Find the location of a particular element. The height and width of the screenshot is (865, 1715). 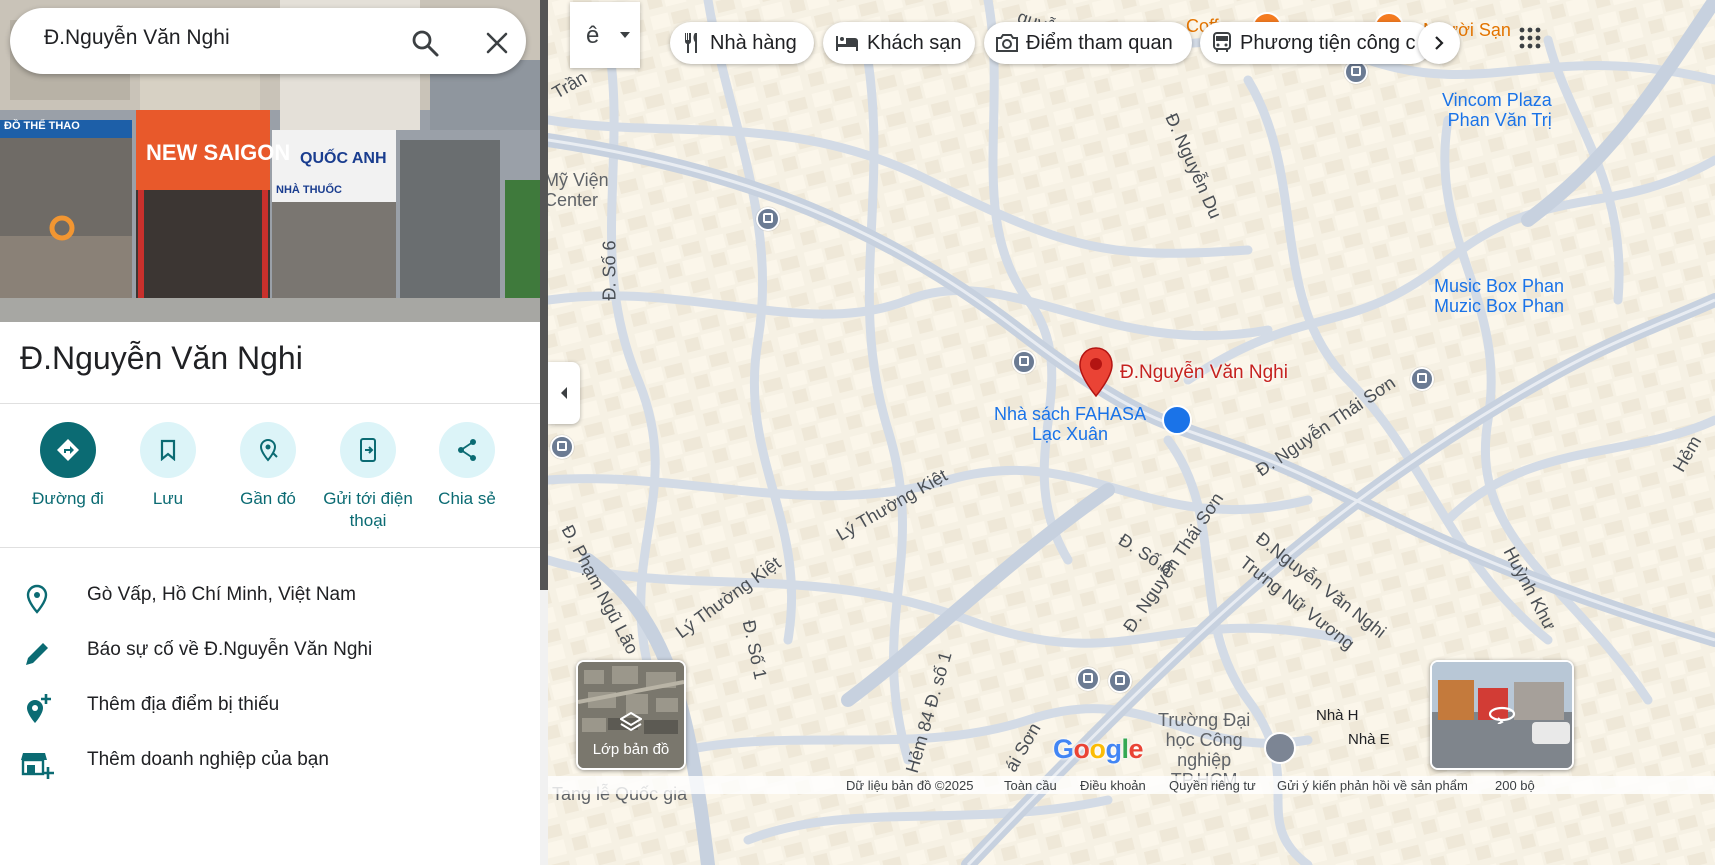

poi-fahasa: Nhà sách FAHASA Lạc Xuân is located at coordinates (1070, 424).